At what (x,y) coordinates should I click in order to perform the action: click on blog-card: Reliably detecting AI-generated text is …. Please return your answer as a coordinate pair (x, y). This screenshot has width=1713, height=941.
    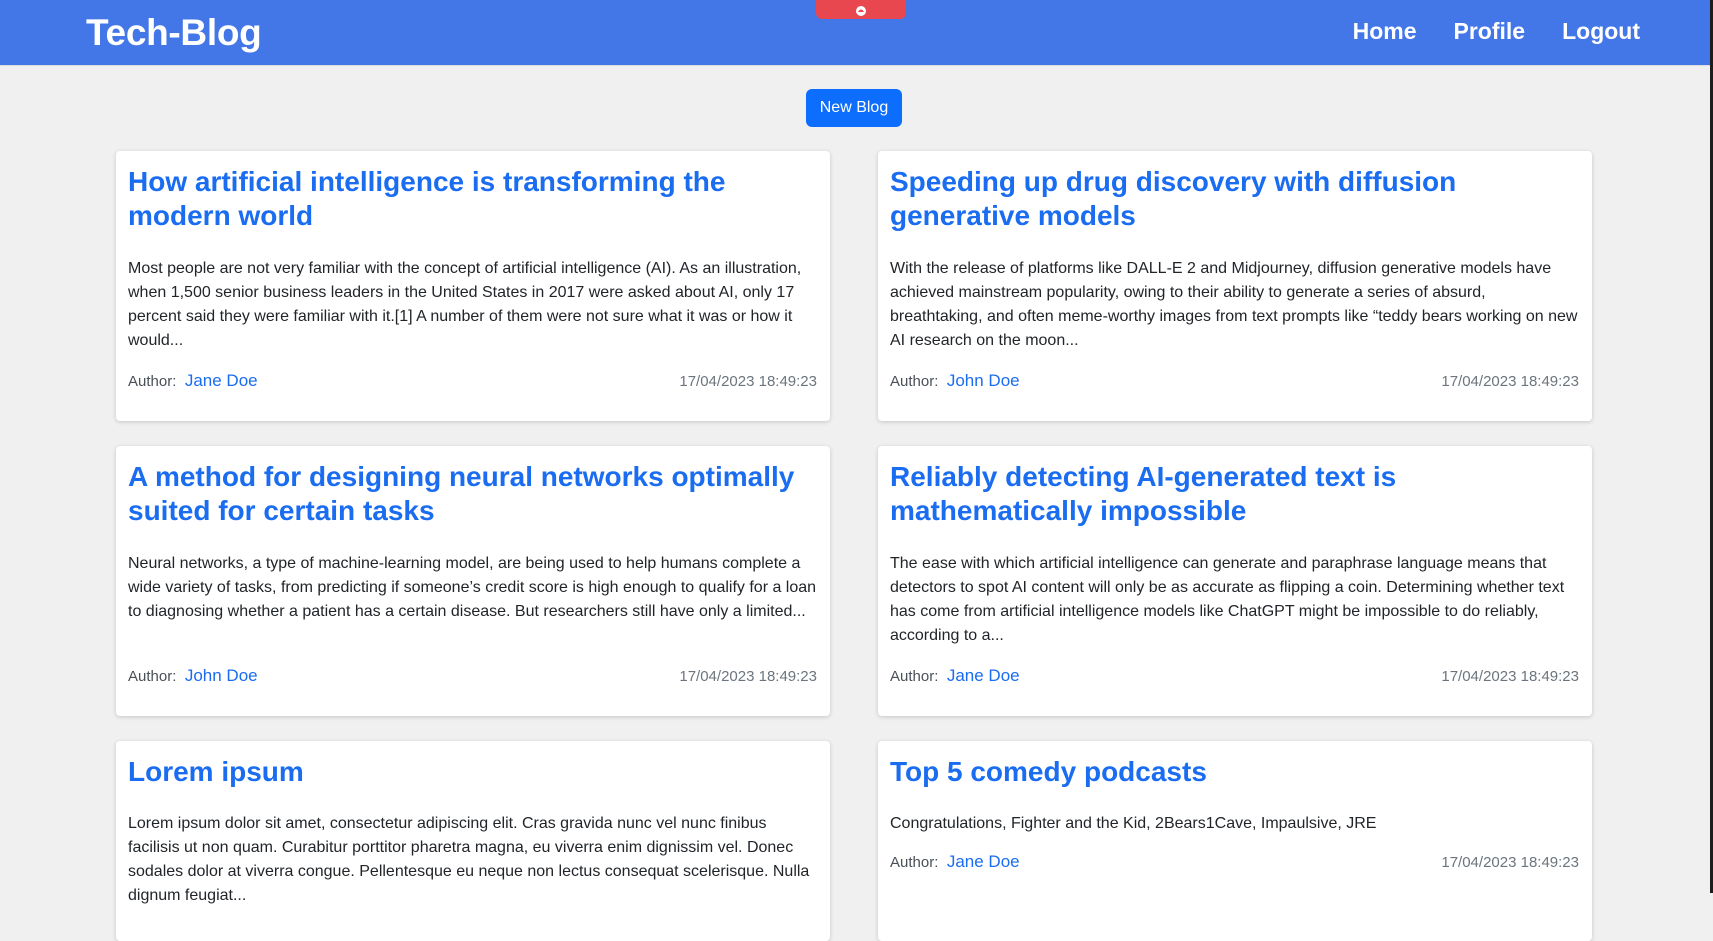
    Looking at the image, I should click on (1235, 581).